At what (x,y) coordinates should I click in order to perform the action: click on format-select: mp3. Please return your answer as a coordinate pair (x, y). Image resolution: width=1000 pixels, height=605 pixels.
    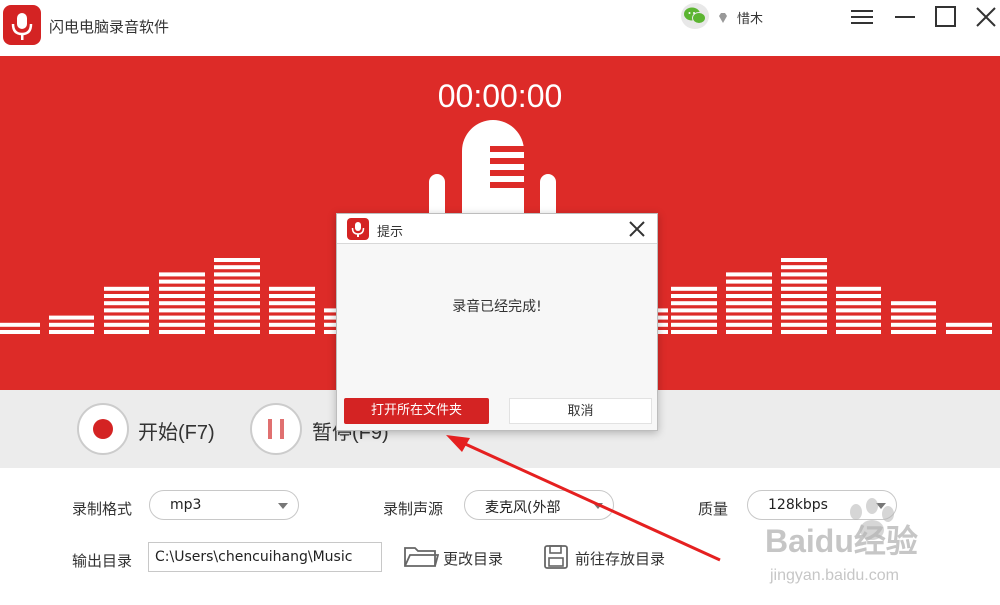
    Looking at the image, I should click on (224, 505).